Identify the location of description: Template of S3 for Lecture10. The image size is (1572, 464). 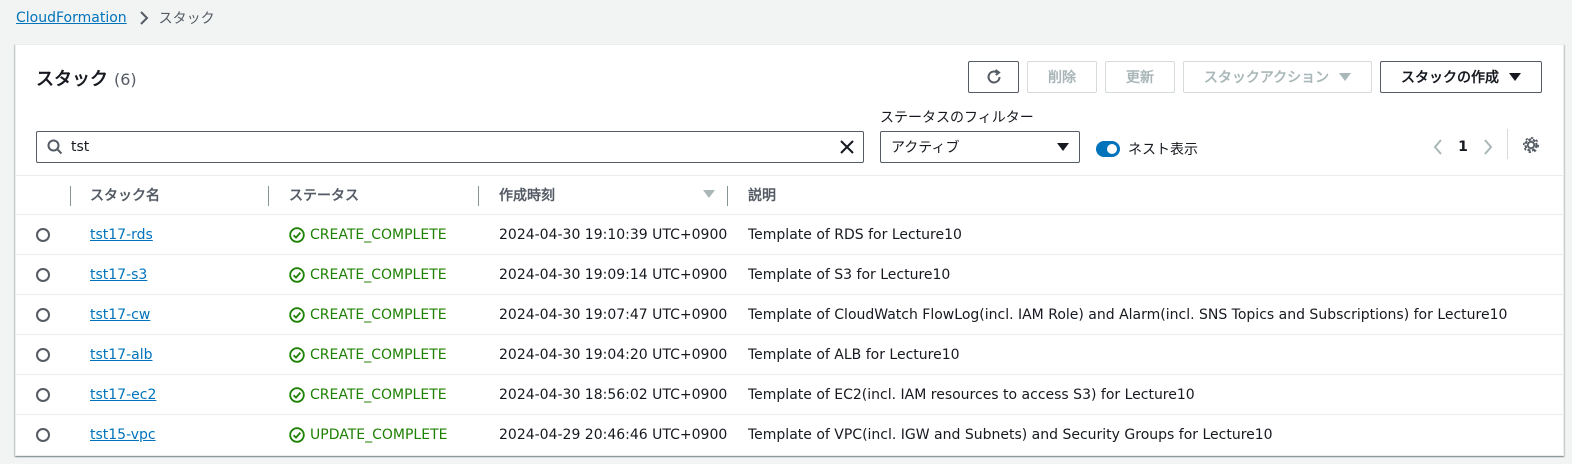
(849, 275).